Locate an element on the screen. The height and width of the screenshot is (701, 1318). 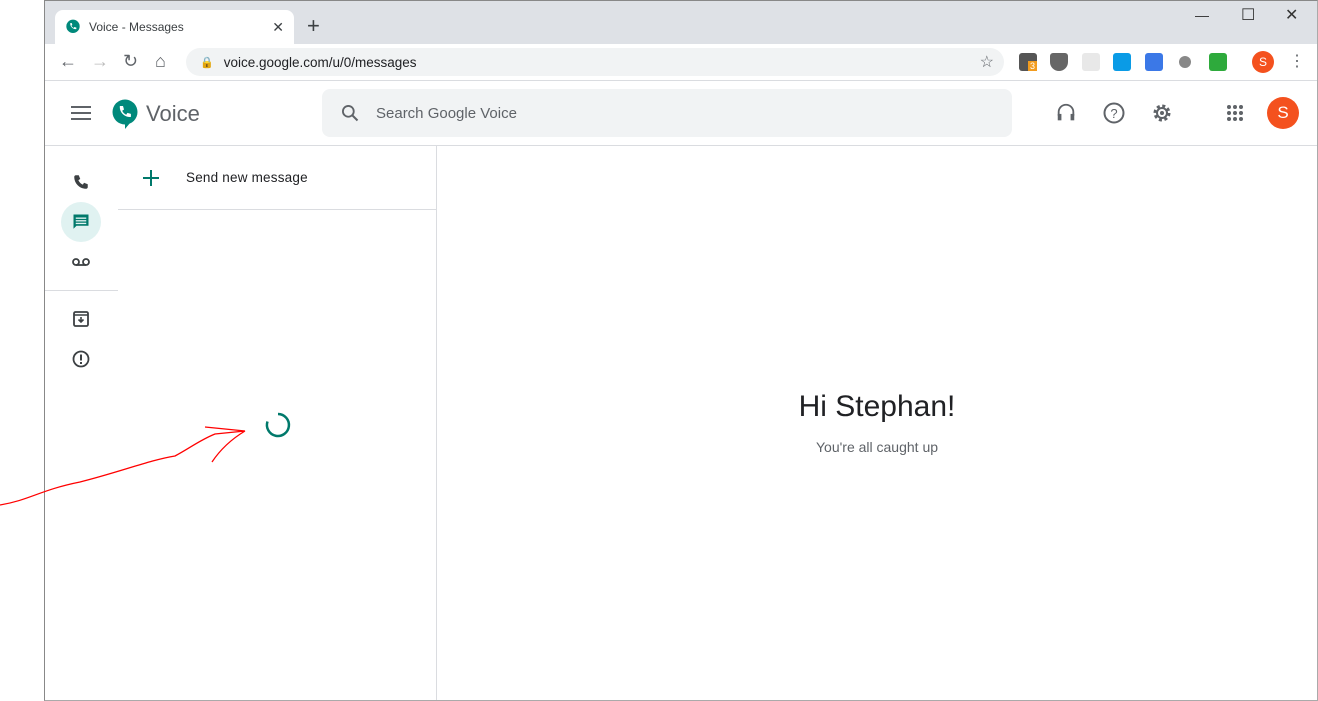
bookmark-star-icon: ☆ is located at coordinates (987, 62).